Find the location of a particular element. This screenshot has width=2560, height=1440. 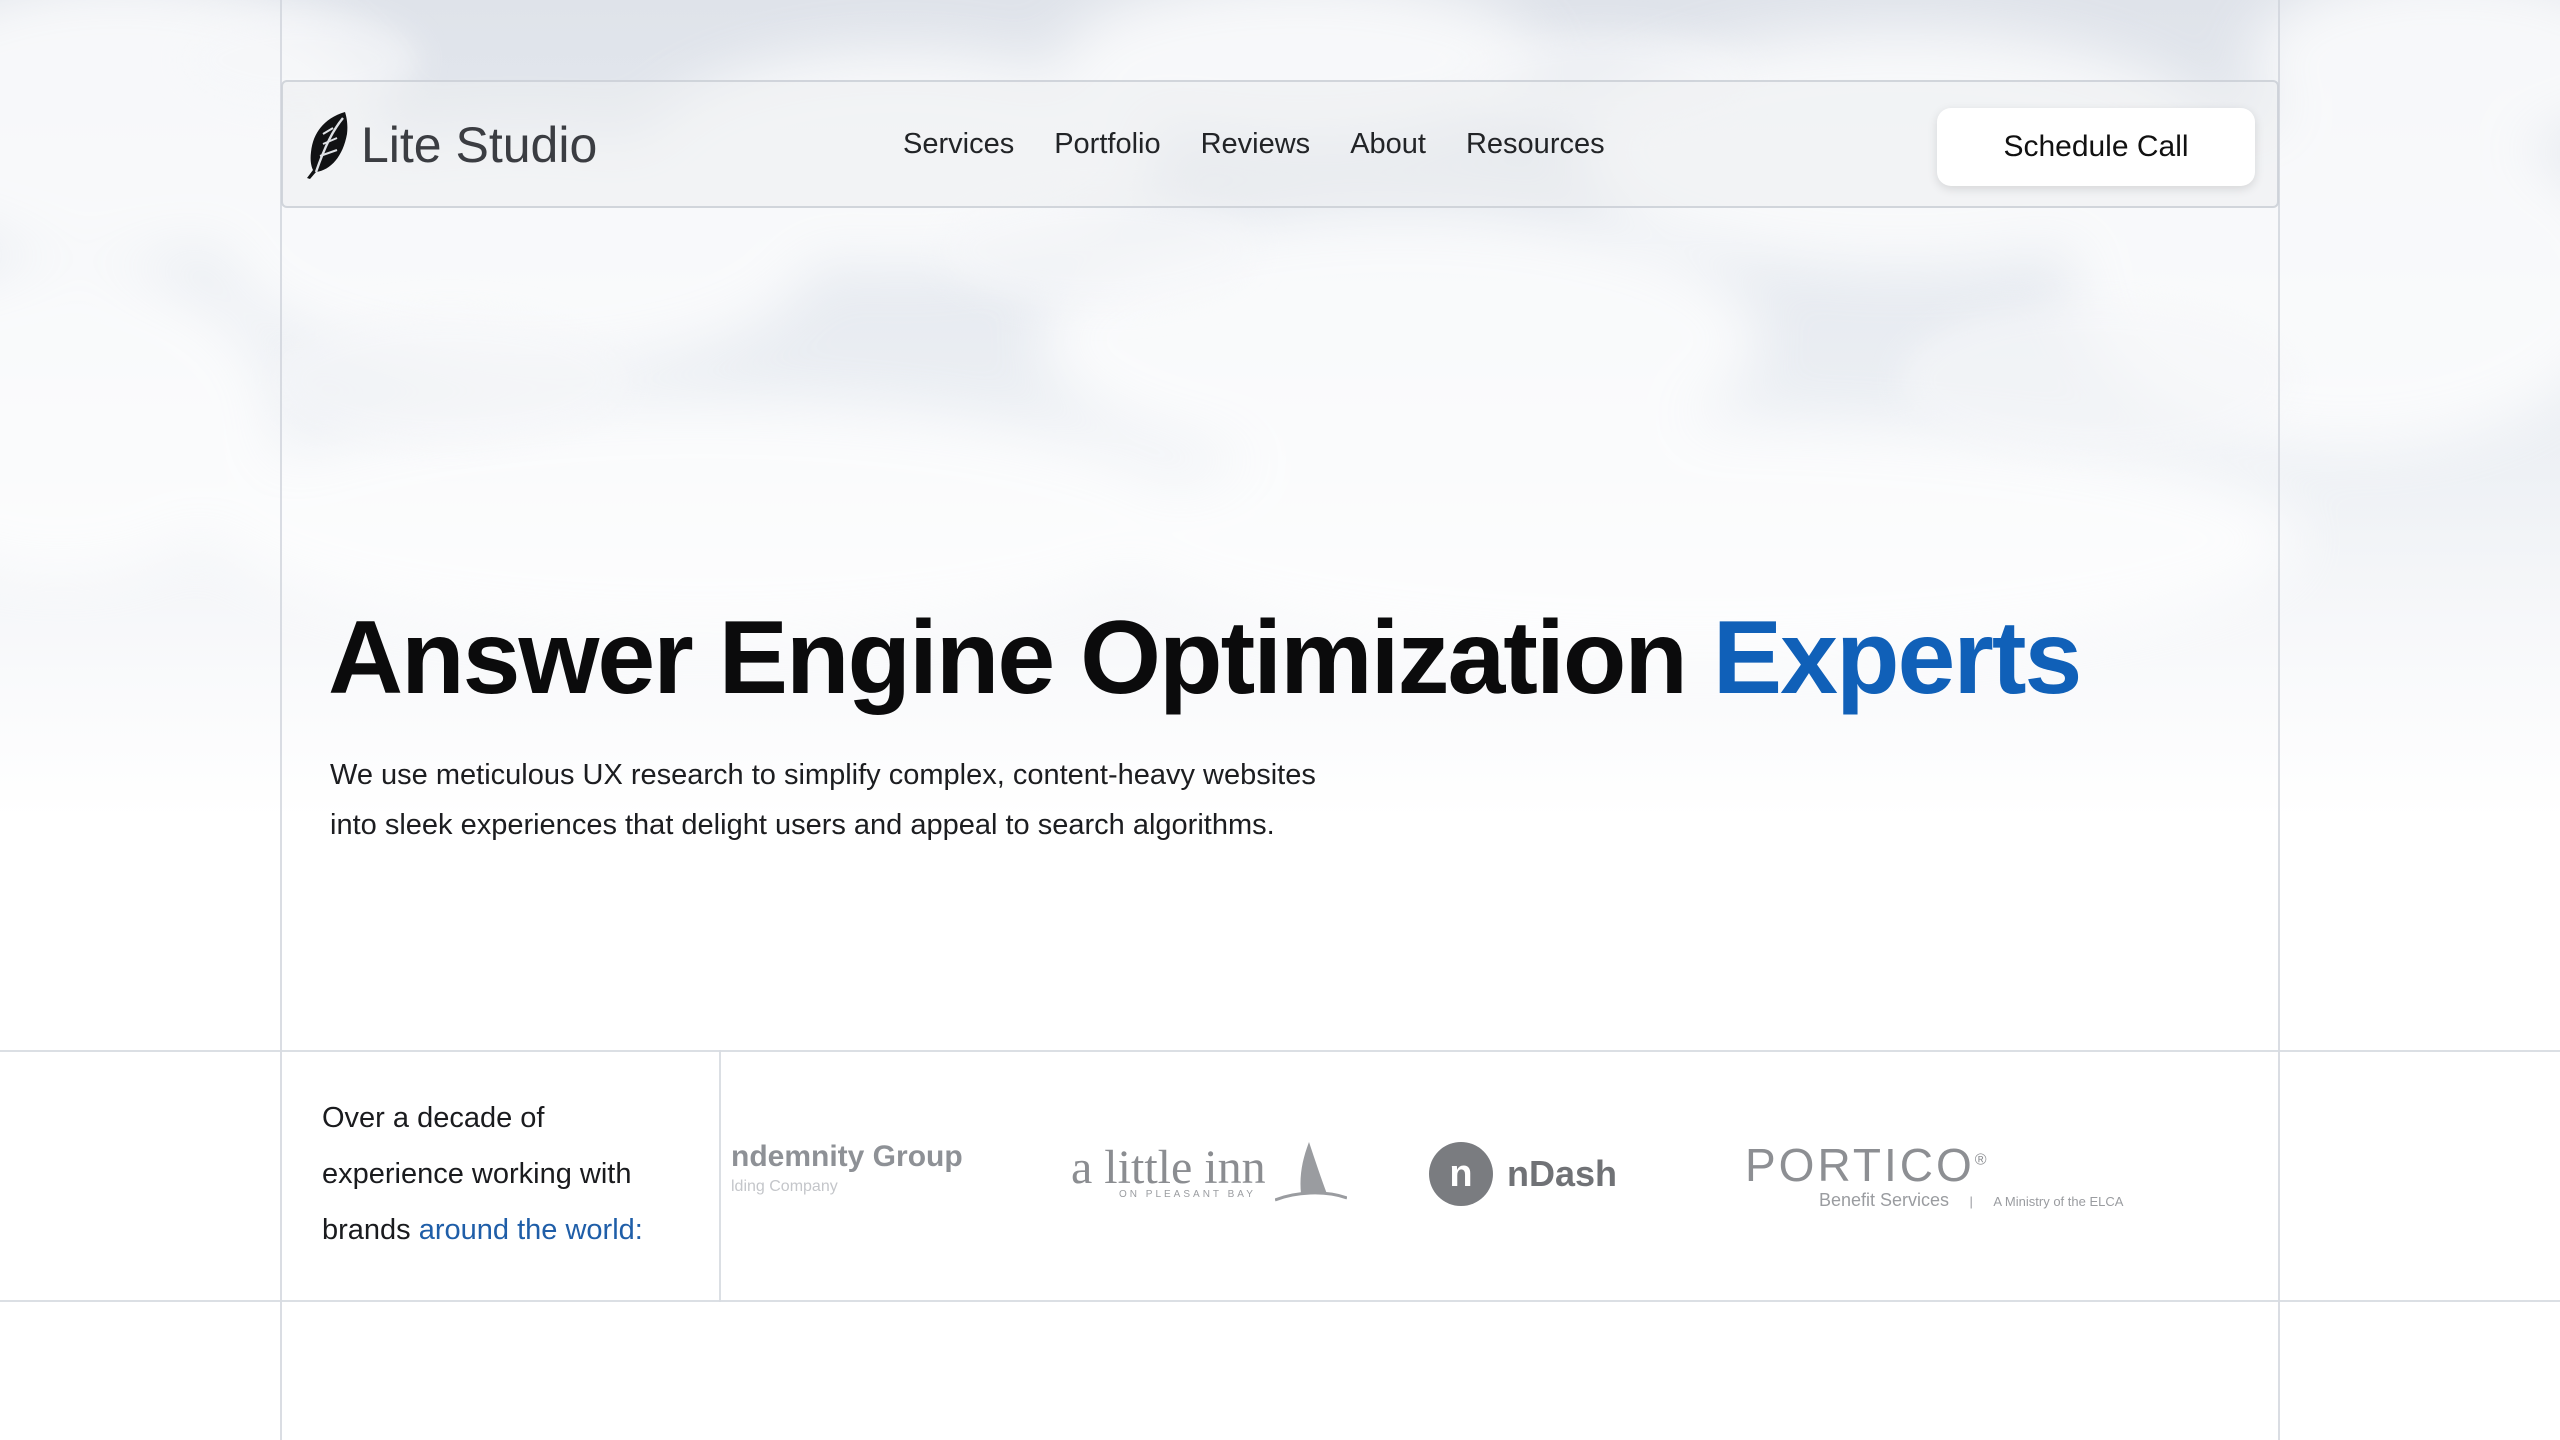

hero-title-accent: Experts is located at coordinates (1897, 658).